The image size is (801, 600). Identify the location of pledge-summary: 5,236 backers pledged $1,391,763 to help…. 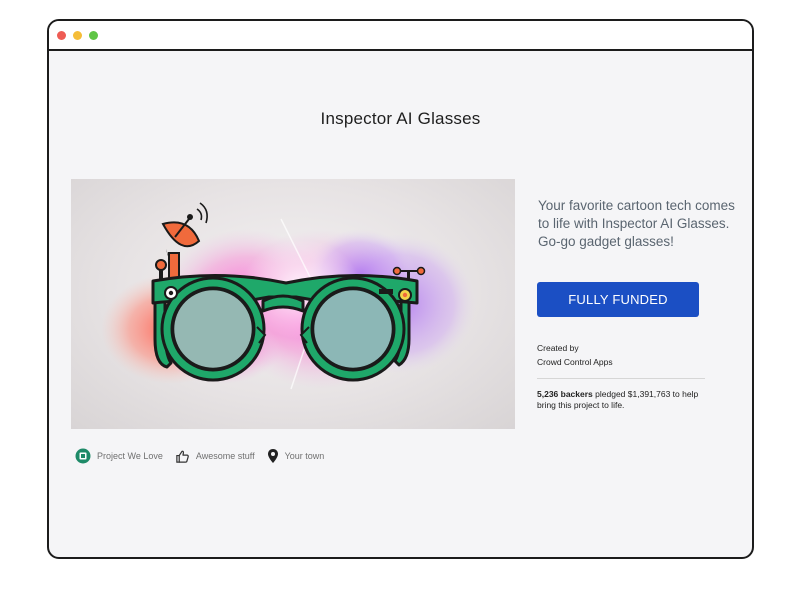
(624, 399).